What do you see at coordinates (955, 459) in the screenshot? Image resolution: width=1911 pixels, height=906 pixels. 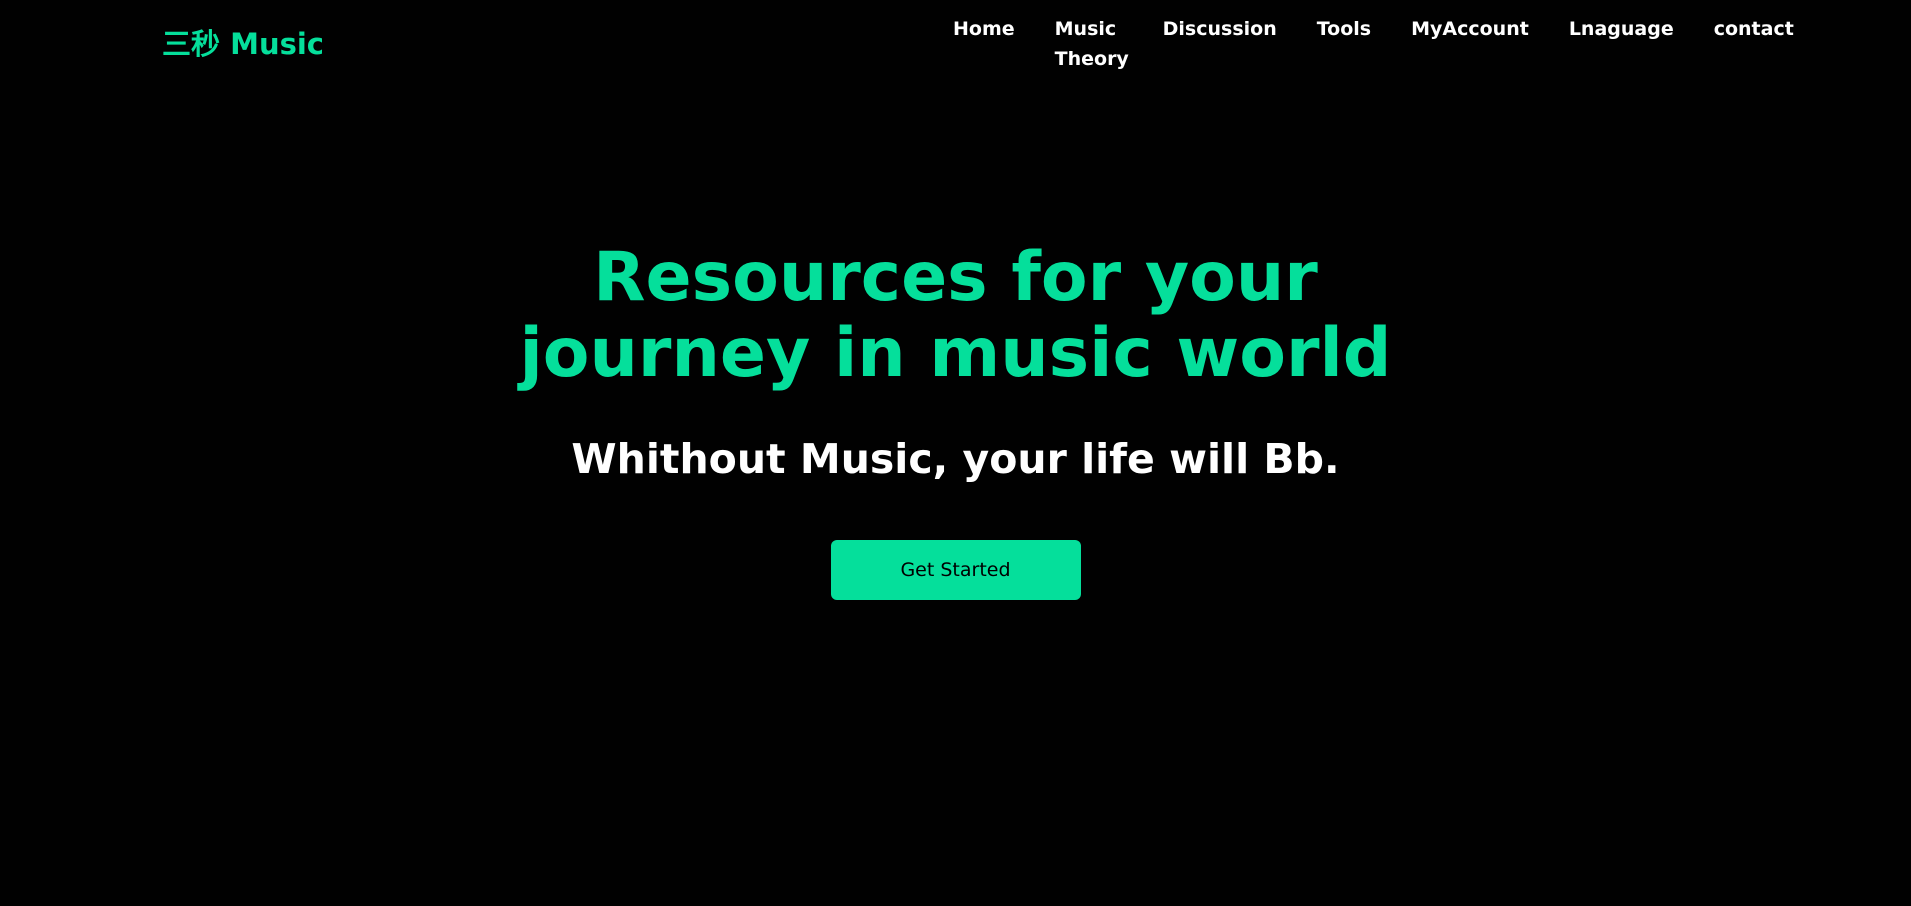 I see `hero-subtitle: Whithout Music, your life will Bb.` at bounding box center [955, 459].